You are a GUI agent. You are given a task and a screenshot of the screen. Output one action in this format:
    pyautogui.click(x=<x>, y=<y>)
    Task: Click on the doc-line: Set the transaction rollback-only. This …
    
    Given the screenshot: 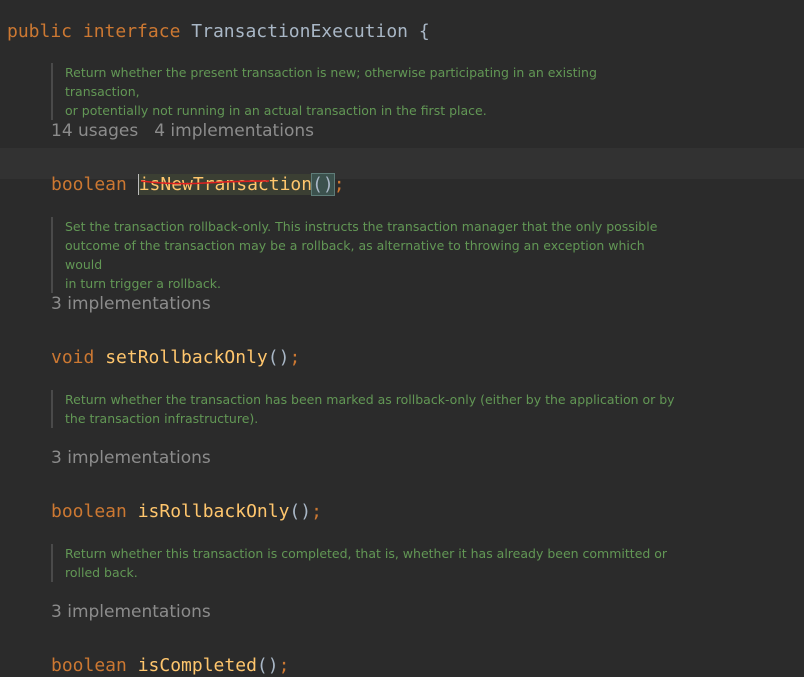 What is the action you would take?
    pyautogui.click(x=361, y=226)
    